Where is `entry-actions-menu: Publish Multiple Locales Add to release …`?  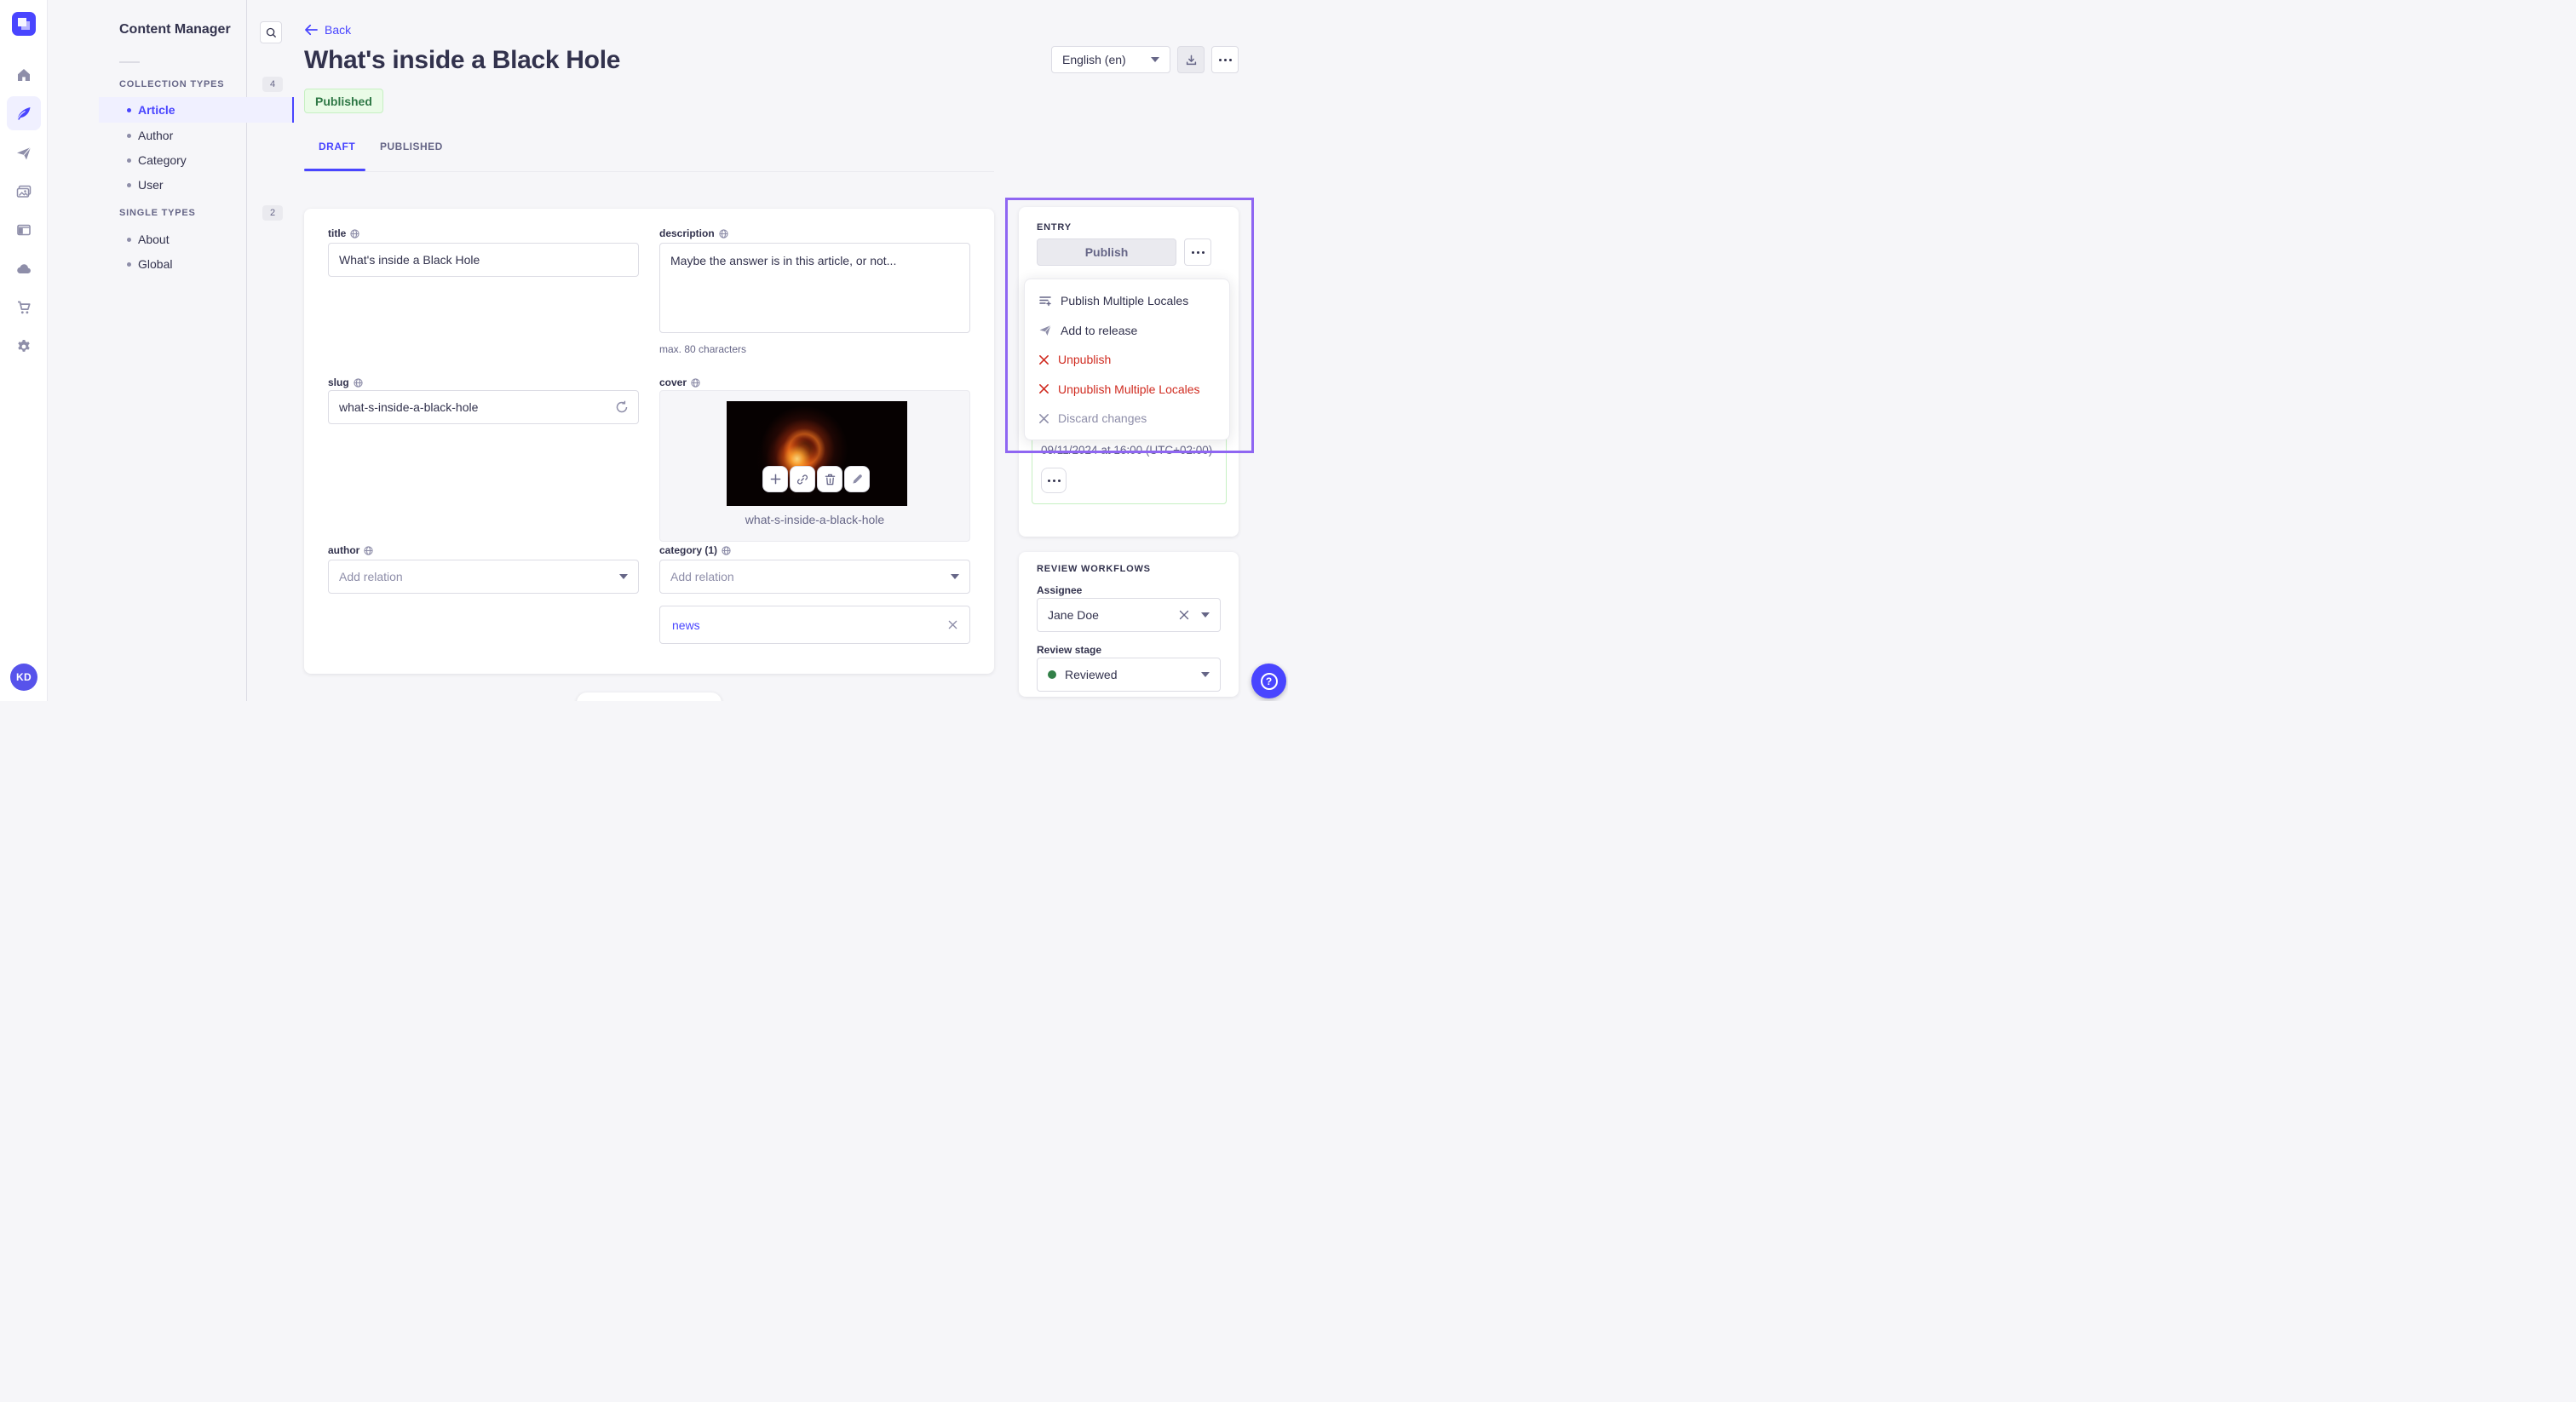 entry-actions-menu: Publish Multiple Locales Add to release … is located at coordinates (1127, 359).